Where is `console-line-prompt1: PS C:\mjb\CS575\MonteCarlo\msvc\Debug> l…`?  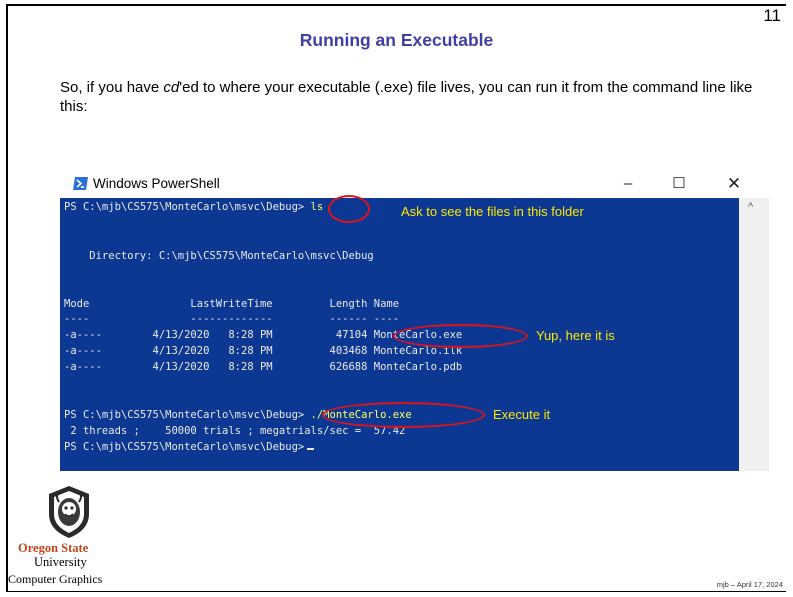
console-line-prompt1: PS C:\mjb\CS575\MonteCarlo\msvc\Debug> l… is located at coordinates (193, 207).